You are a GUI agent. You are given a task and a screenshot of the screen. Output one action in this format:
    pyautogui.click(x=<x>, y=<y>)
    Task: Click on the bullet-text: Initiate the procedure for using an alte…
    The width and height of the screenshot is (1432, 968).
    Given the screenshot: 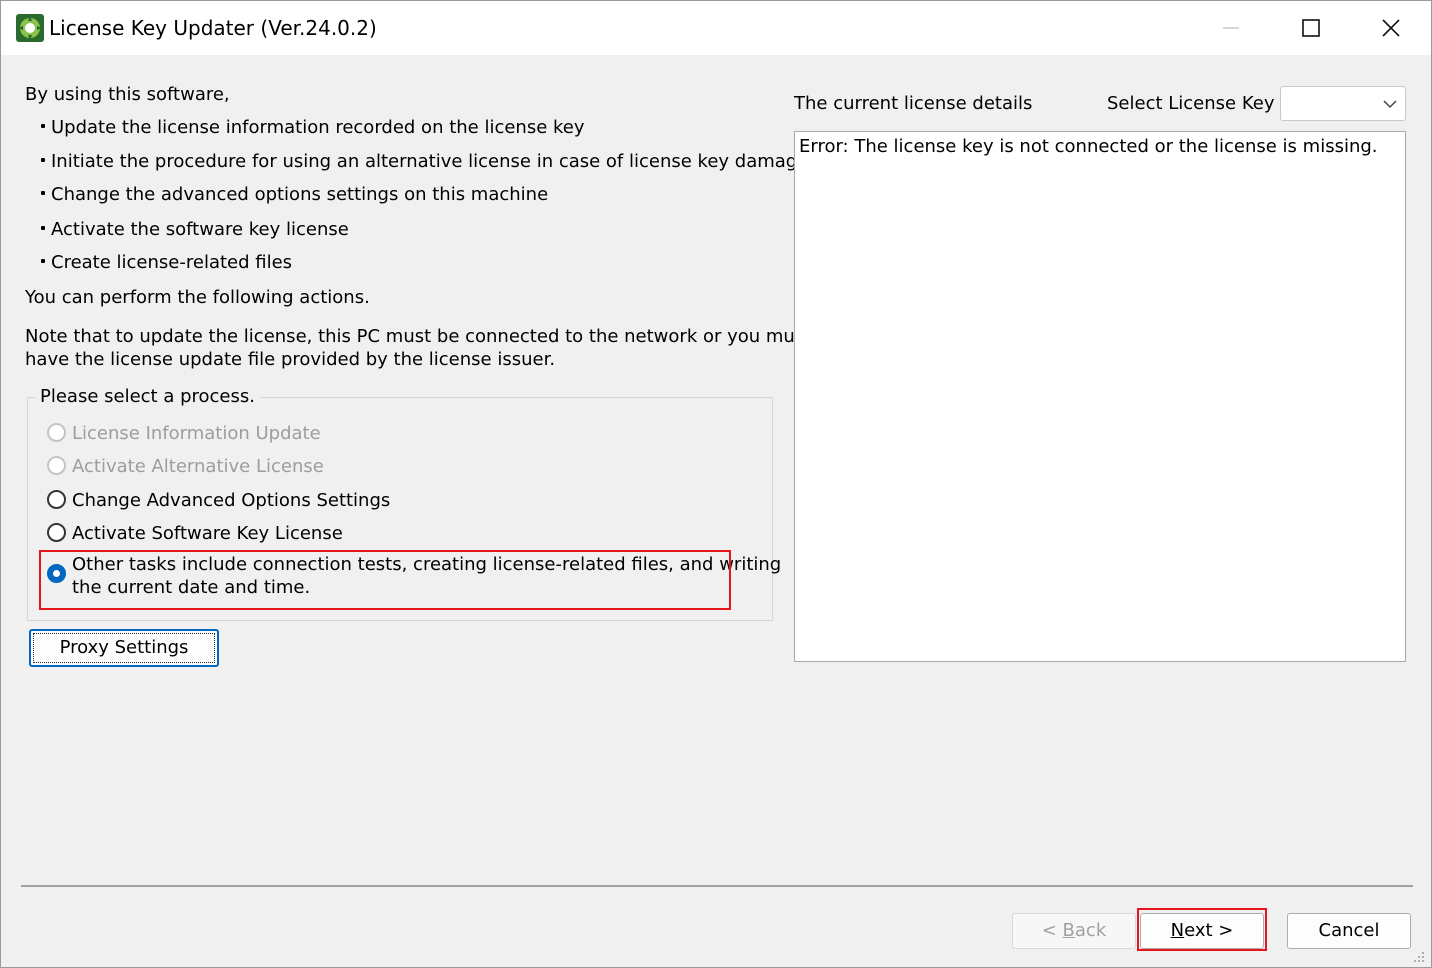 What is the action you would take?
    pyautogui.click(x=430, y=161)
    